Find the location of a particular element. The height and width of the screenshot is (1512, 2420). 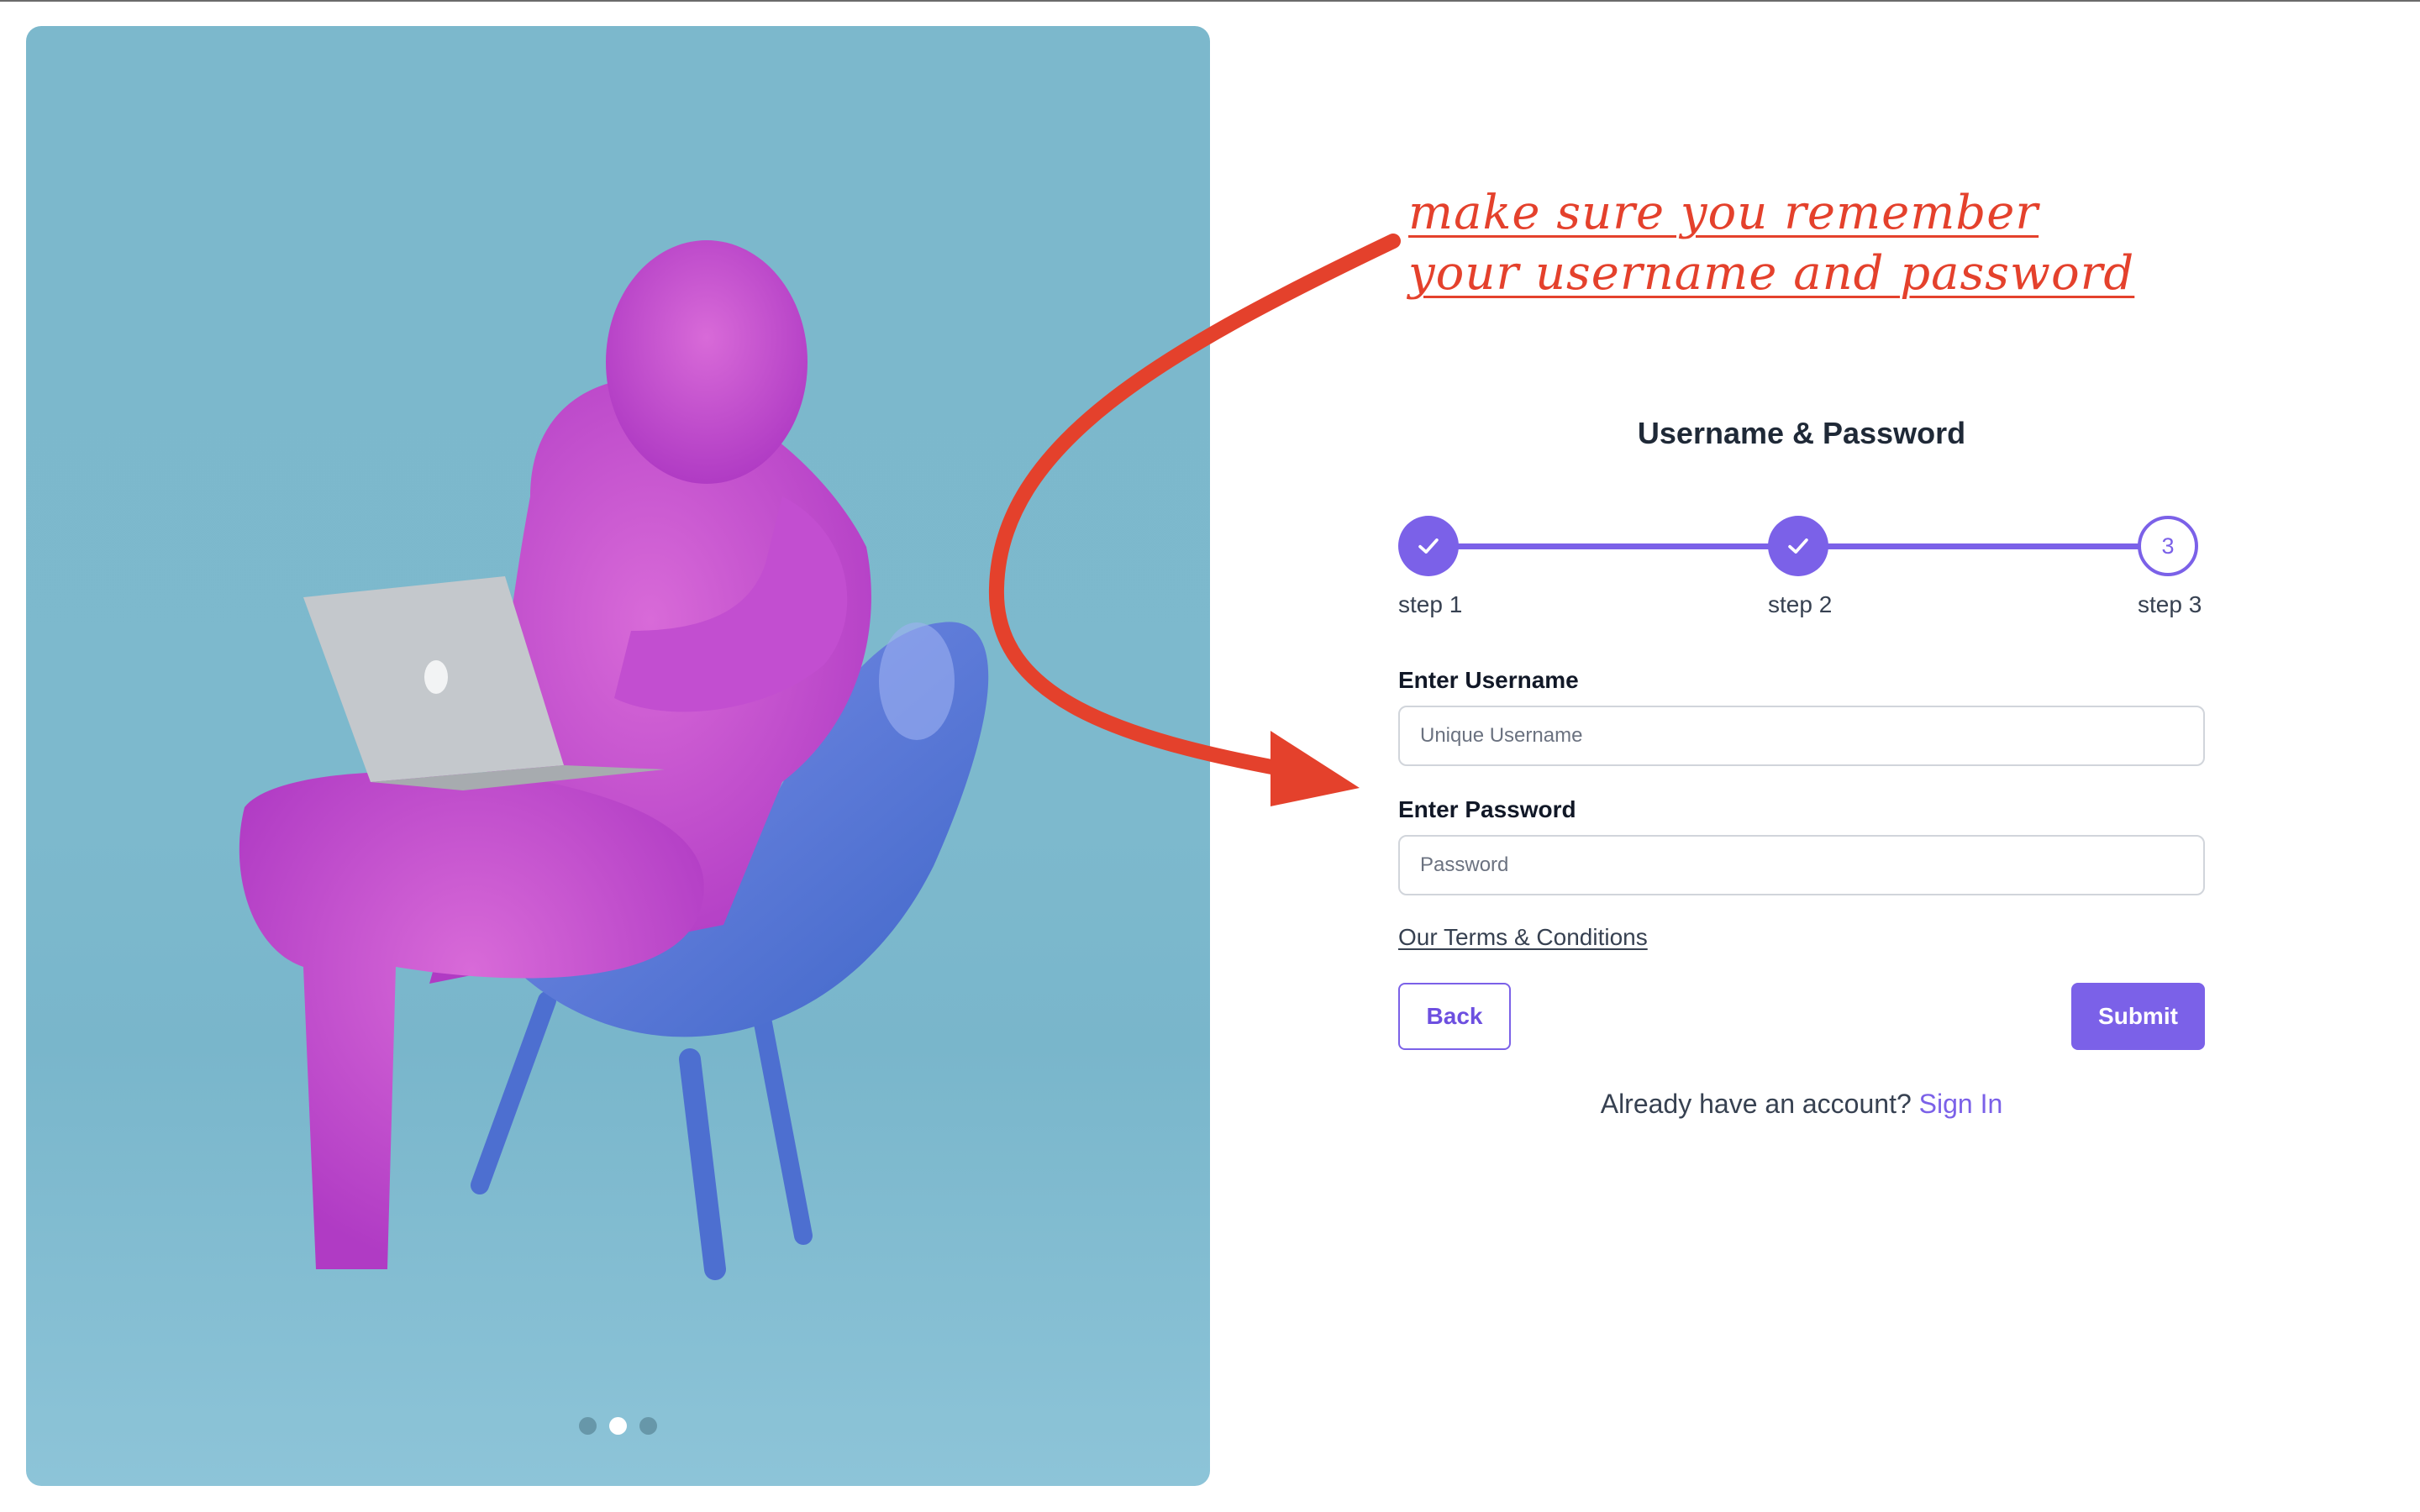

submit-button: Submit is located at coordinates (2138, 1016).